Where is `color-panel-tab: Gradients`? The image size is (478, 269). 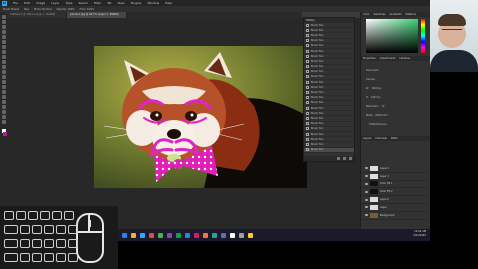 color-panel-tab: Gradients is located at coordinates (395, 14).